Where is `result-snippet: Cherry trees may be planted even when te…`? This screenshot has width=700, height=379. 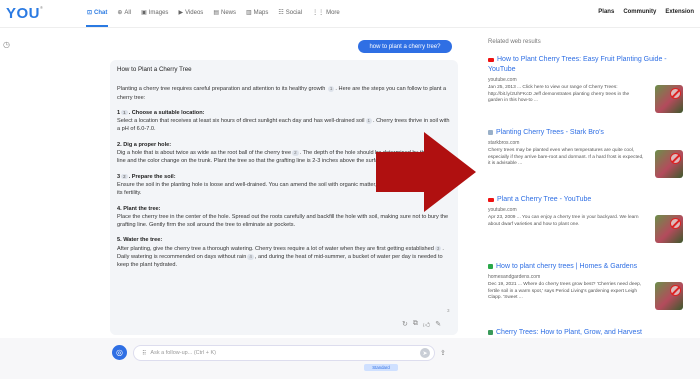
result-snippet: Cherry trees may be planted even when te… is located at coordinates (566, 157).